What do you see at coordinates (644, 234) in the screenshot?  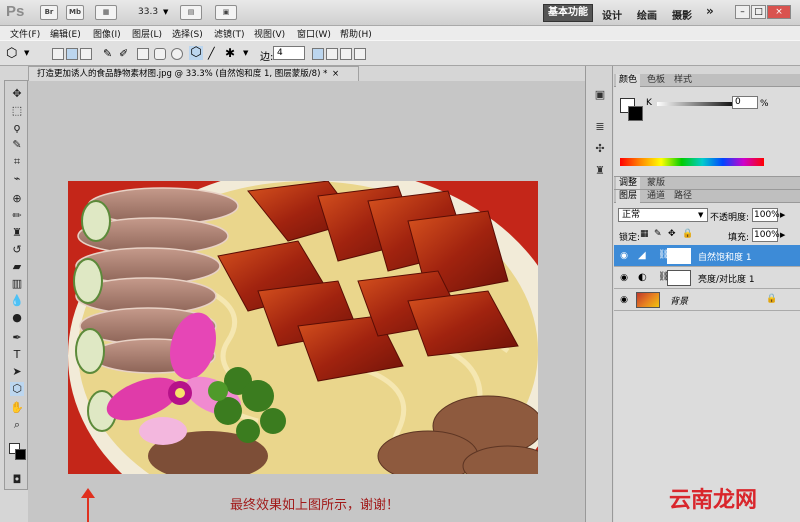 I see `lock-transparent-icon: ▦` at bounding box center [644, 234].